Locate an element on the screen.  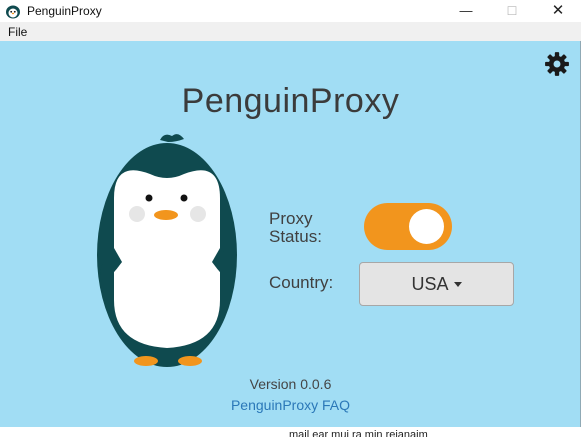
minimize-button: — is located at coordinates (466, 11).